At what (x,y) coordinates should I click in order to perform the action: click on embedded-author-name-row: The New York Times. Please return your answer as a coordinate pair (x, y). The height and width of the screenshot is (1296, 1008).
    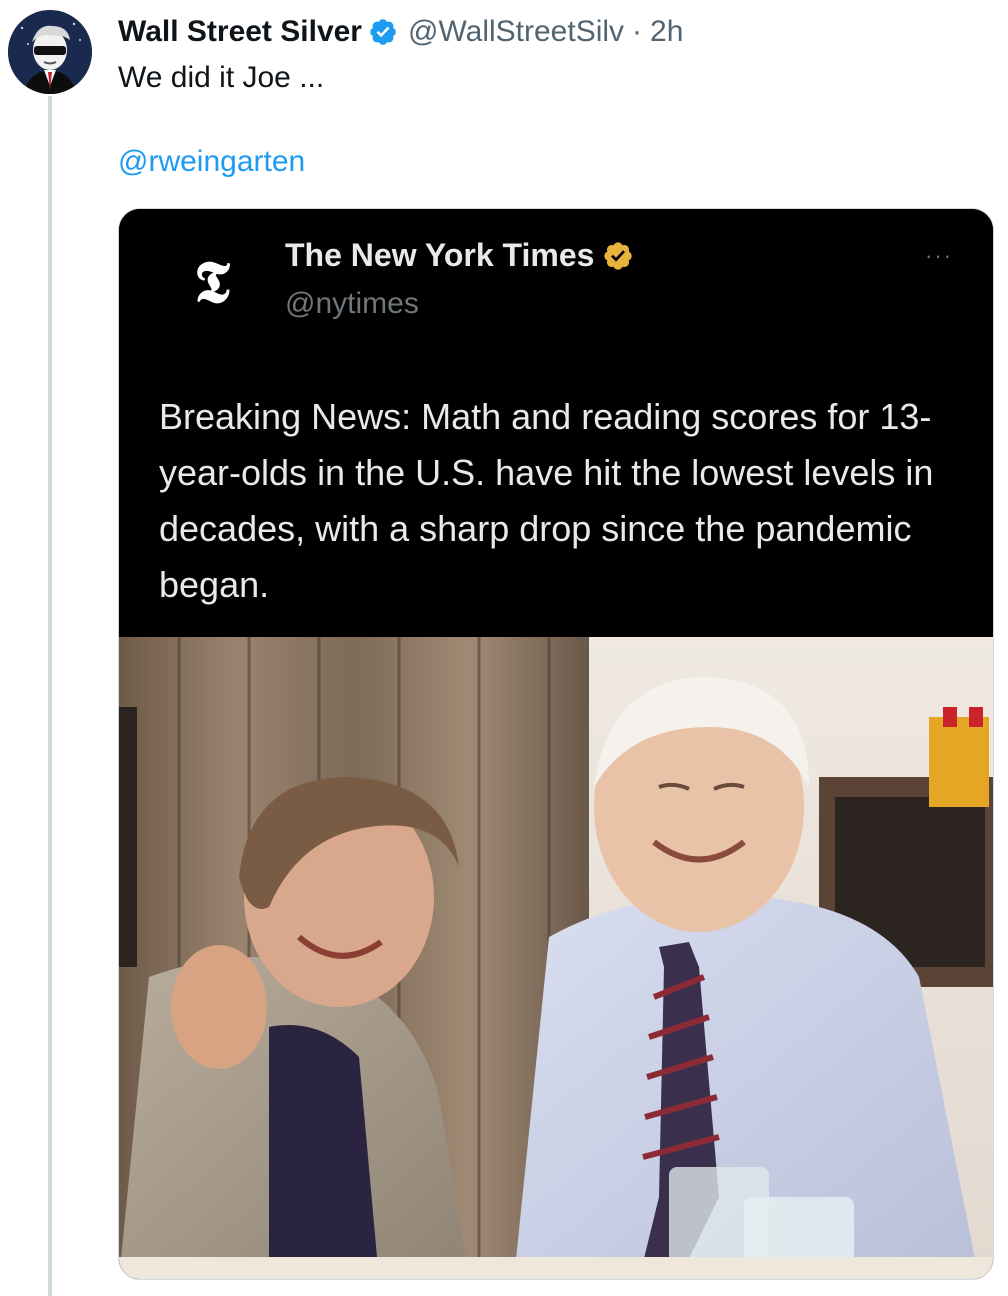
    Looking at the image, I should click on (459, 255).